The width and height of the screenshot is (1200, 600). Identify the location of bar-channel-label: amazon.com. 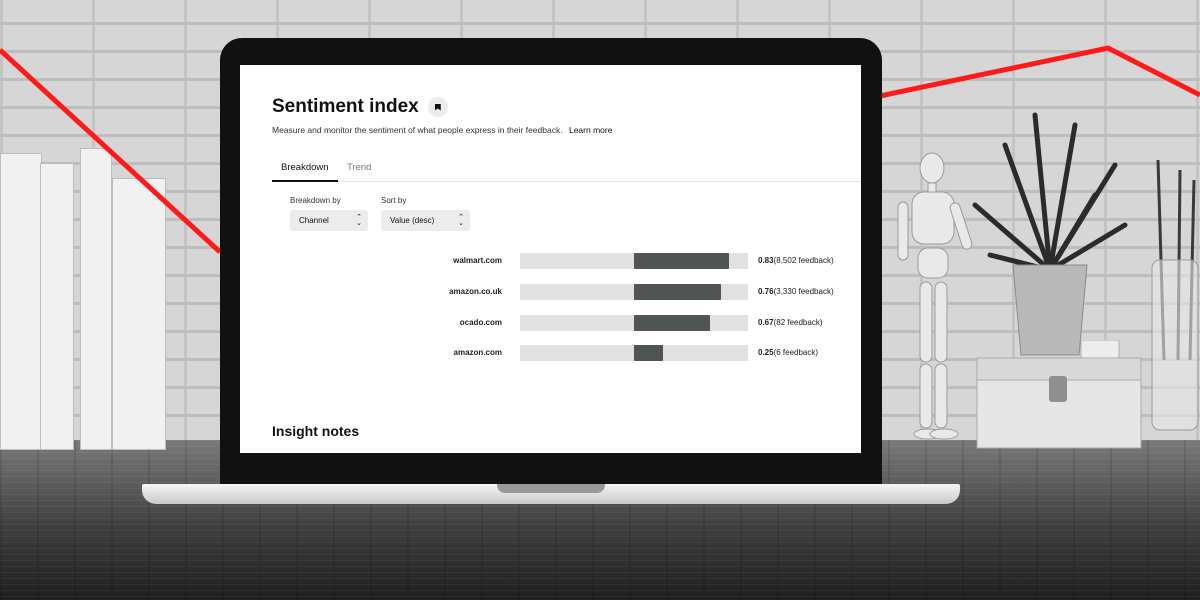
(477, 352).